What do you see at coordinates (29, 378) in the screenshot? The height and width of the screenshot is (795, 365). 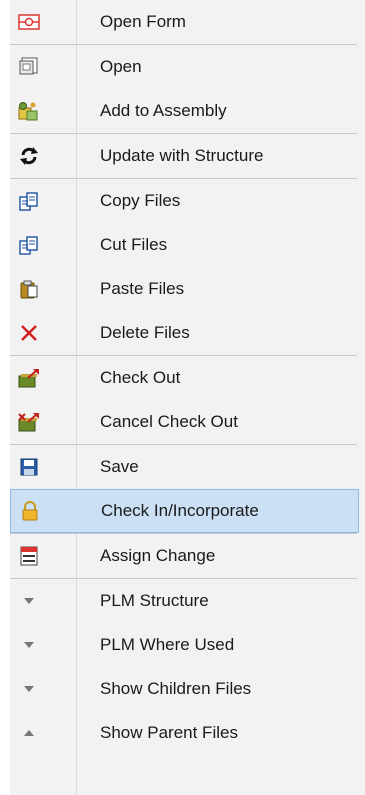 I see `check-out-icon` at bounding box center [29, 378].